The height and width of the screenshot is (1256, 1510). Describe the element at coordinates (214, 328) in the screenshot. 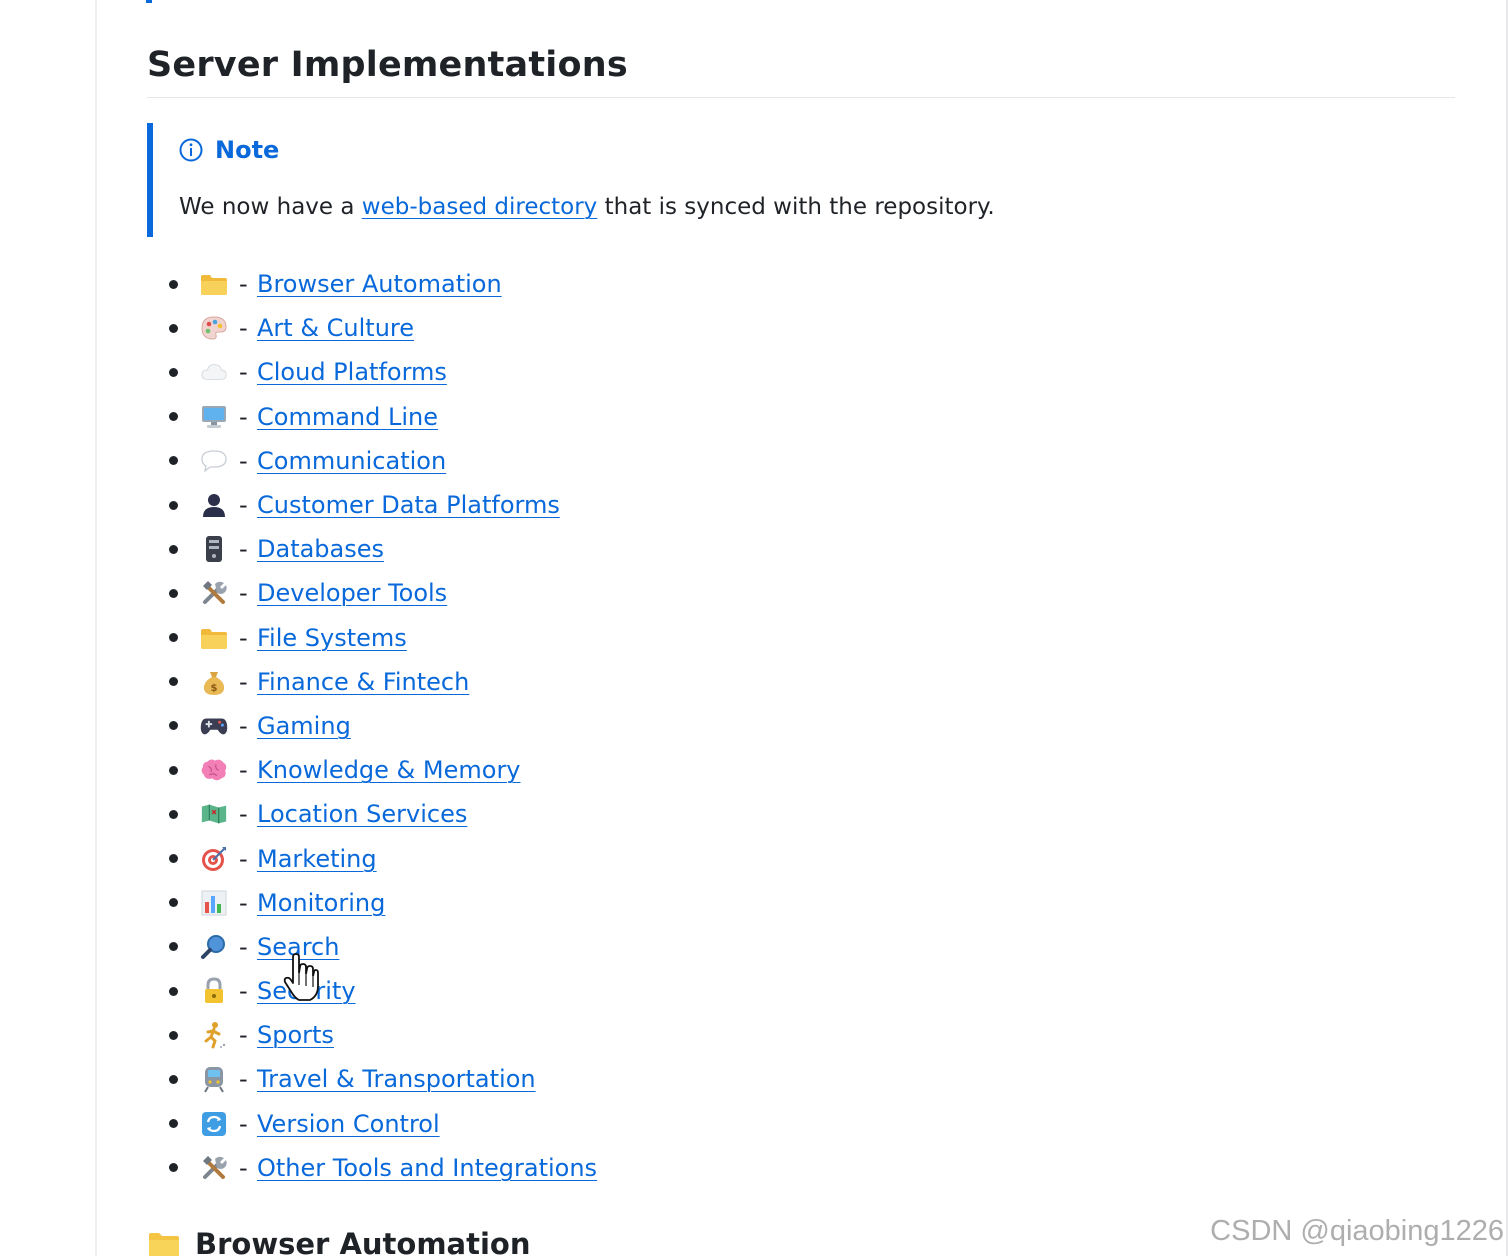

I see `palette-icon` at that location.